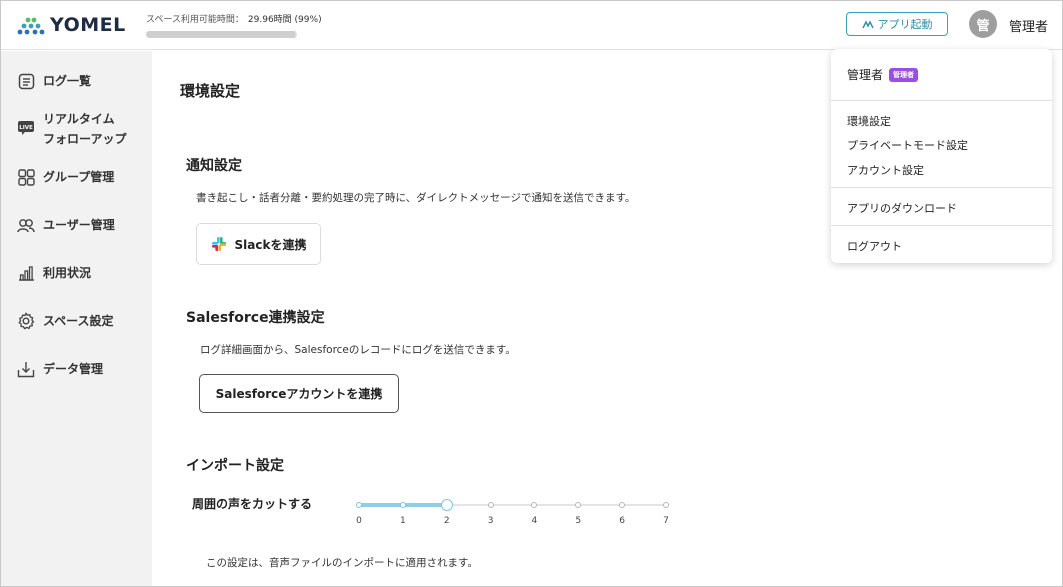 This screenshot has width=1063, height=587. I want to click on salesforce-description: ログ詳細画面から、Salesforceのレコードにログを送信できます。, so click(358, 350).